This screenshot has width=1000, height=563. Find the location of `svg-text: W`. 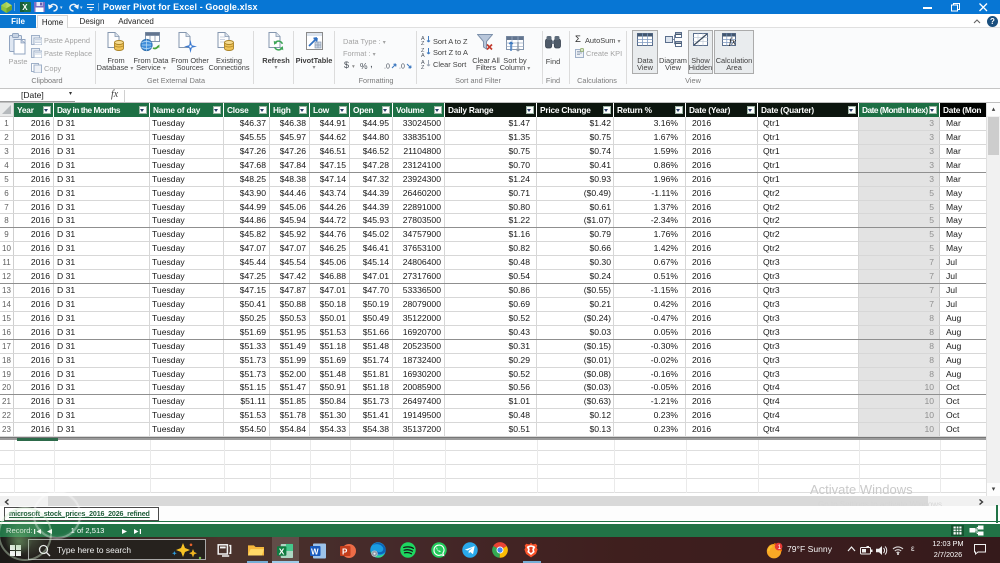

svg-text: W is located at coordinates (315, 551).